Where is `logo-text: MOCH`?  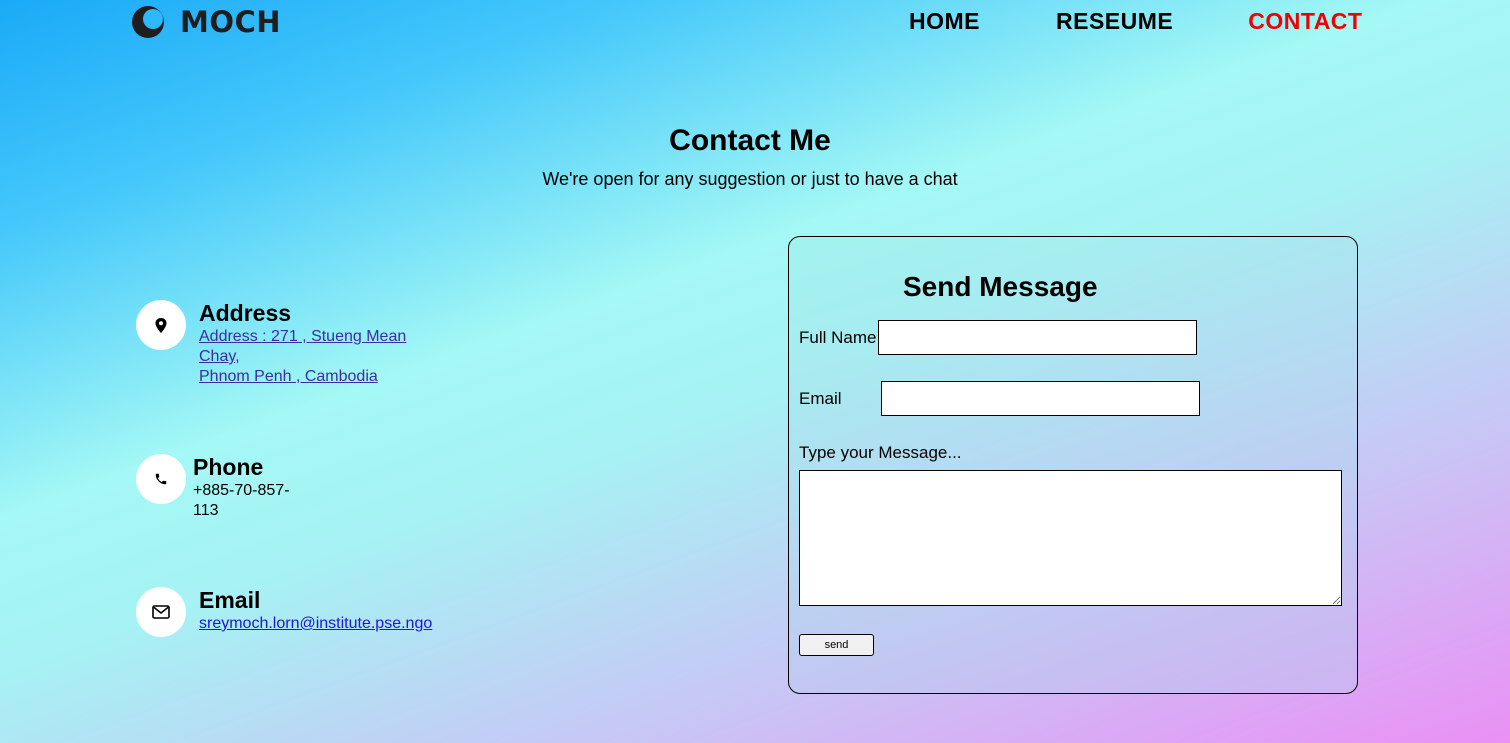
logo-text: MOCH is located at coordinates (231, 22).